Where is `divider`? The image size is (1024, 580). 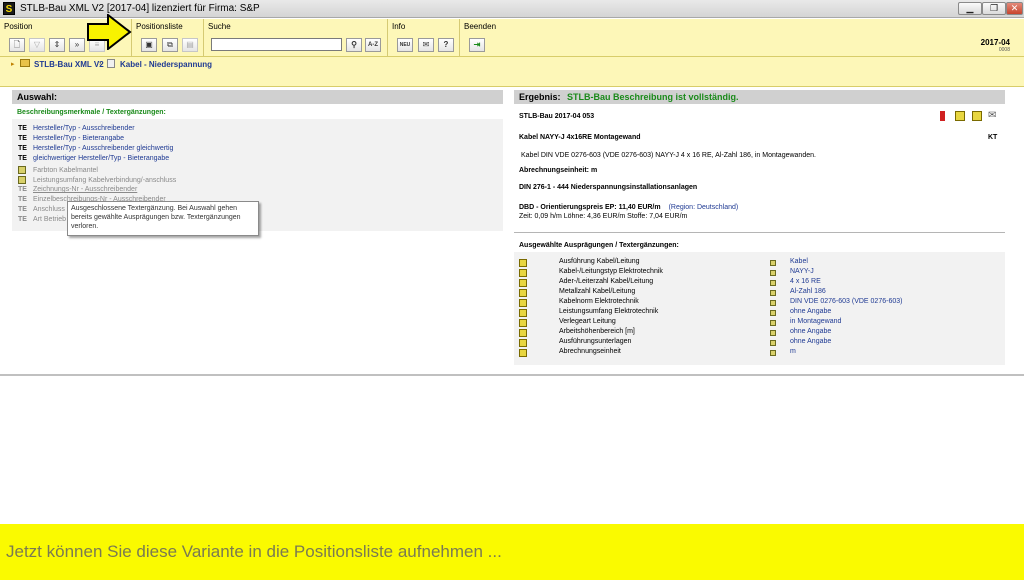 divider is located at coordinates (759, 232).